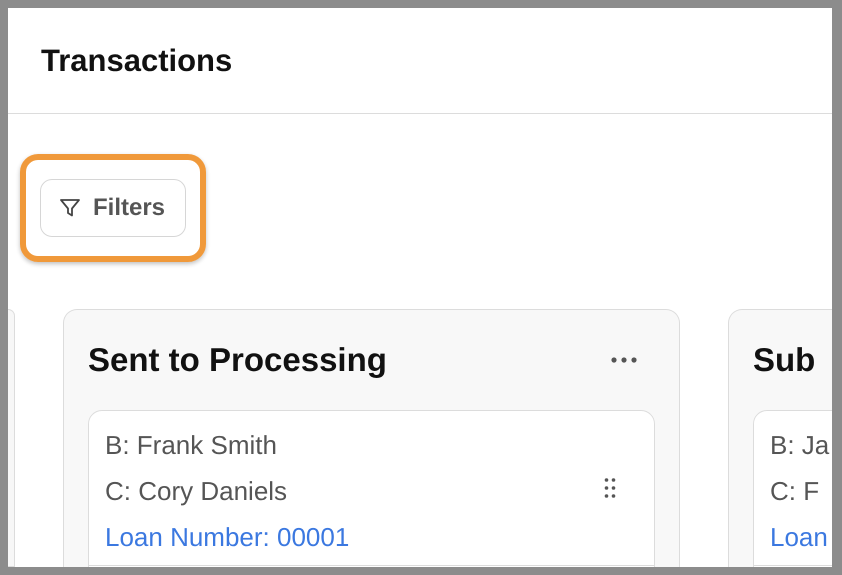 The image size is (842, 575). What do you see at coordinates (610, 488) in the screenshot?
I see `drag-handle-icon` at bounding box center [610, 488].